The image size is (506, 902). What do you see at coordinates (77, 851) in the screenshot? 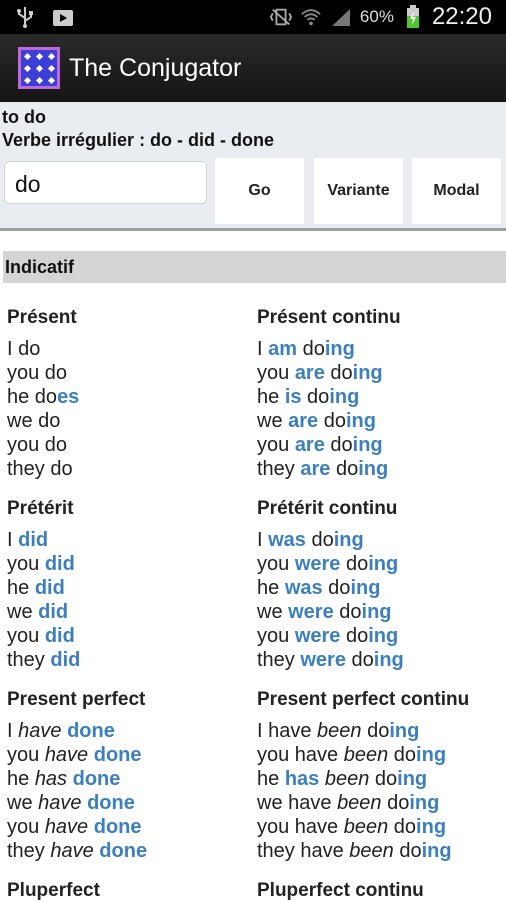
I see `conjugation-line: they have done` at bounding box center [77, 851].